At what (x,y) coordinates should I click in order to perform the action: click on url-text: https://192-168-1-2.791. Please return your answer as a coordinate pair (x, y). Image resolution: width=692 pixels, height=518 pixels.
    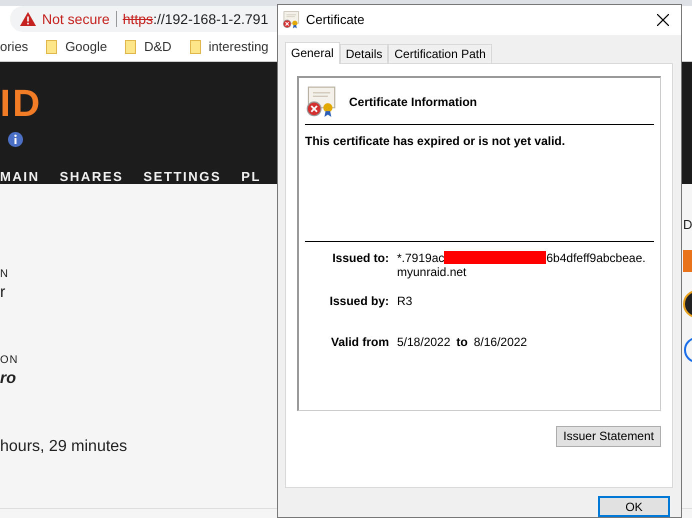
    Looking at the image, I should click on (195, 19).